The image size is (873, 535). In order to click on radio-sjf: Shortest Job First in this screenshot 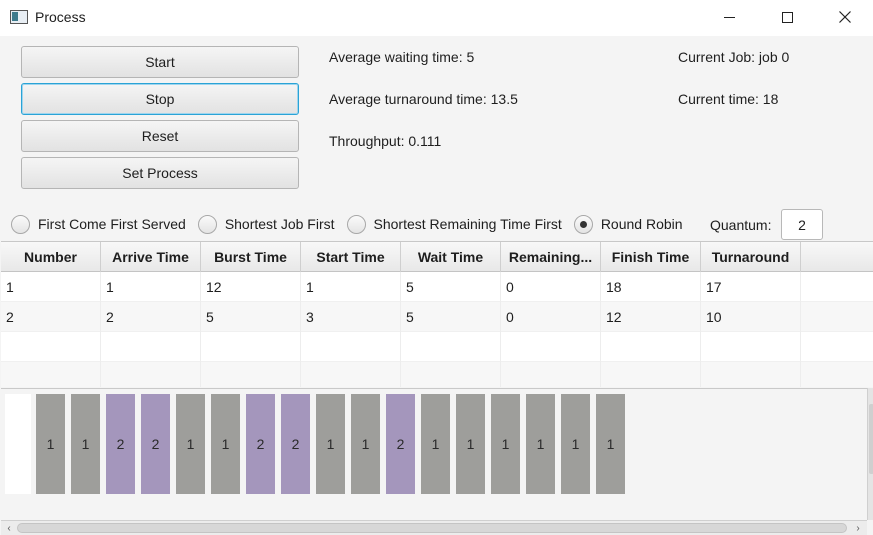, I will do `click(266, 224)`.